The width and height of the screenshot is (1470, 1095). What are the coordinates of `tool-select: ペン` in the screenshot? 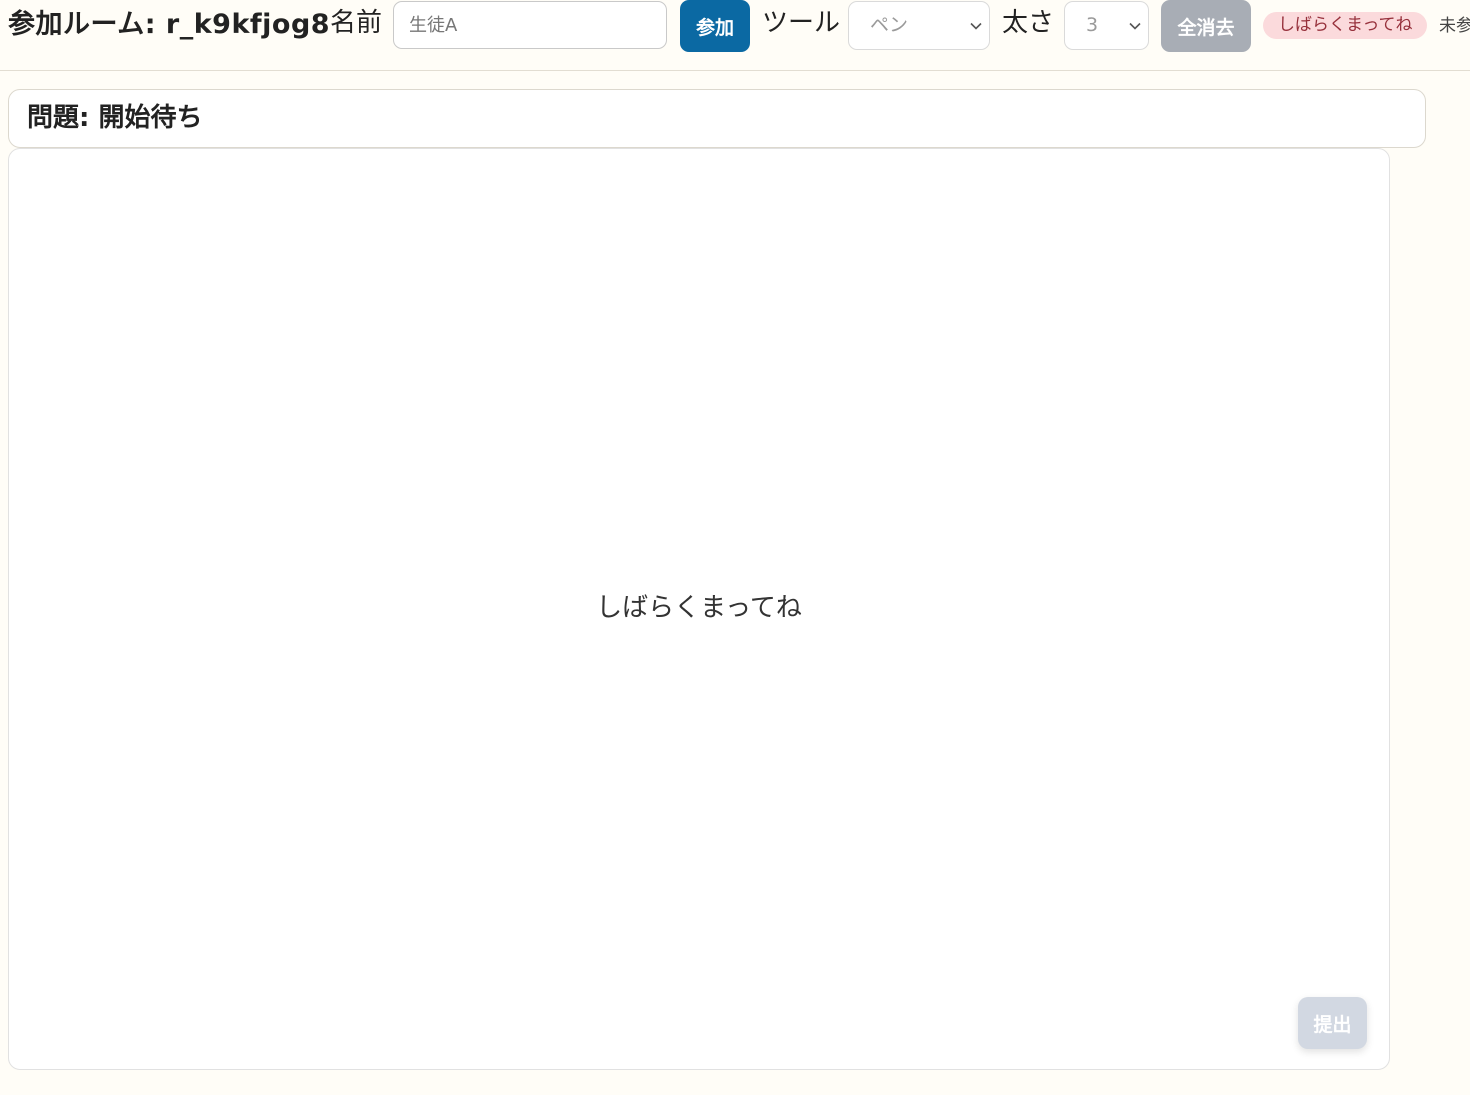 It's located at (919, 25).